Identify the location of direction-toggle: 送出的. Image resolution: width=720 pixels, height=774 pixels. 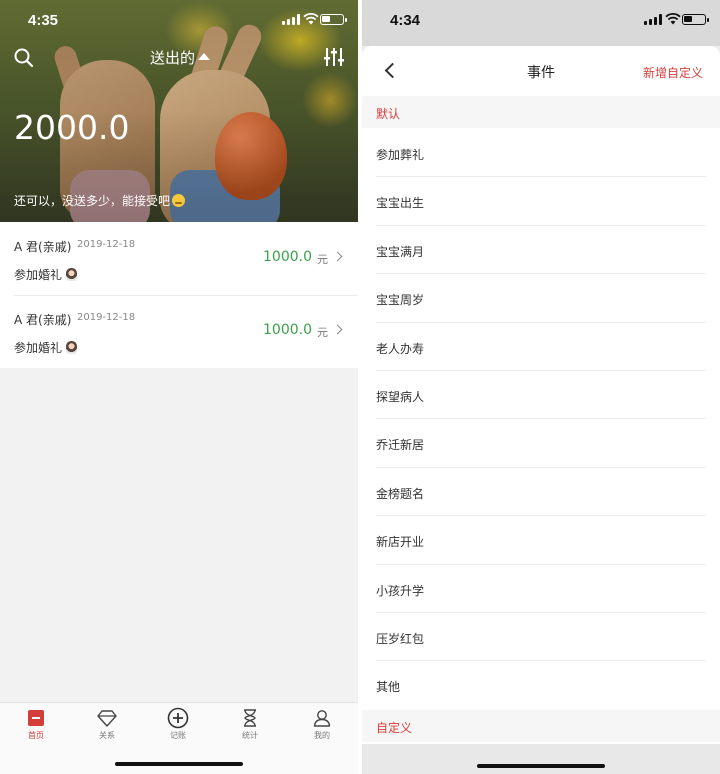
(180, 57).